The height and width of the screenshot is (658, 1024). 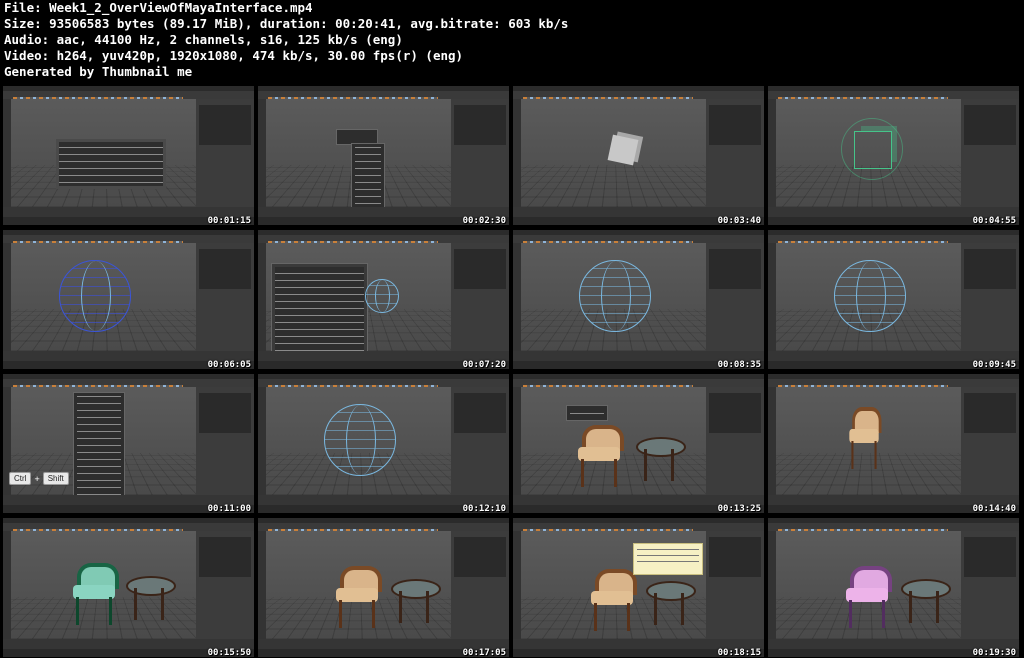 I want to click on video-thumbnail: 00:12:10, so click(x=383, y=443).